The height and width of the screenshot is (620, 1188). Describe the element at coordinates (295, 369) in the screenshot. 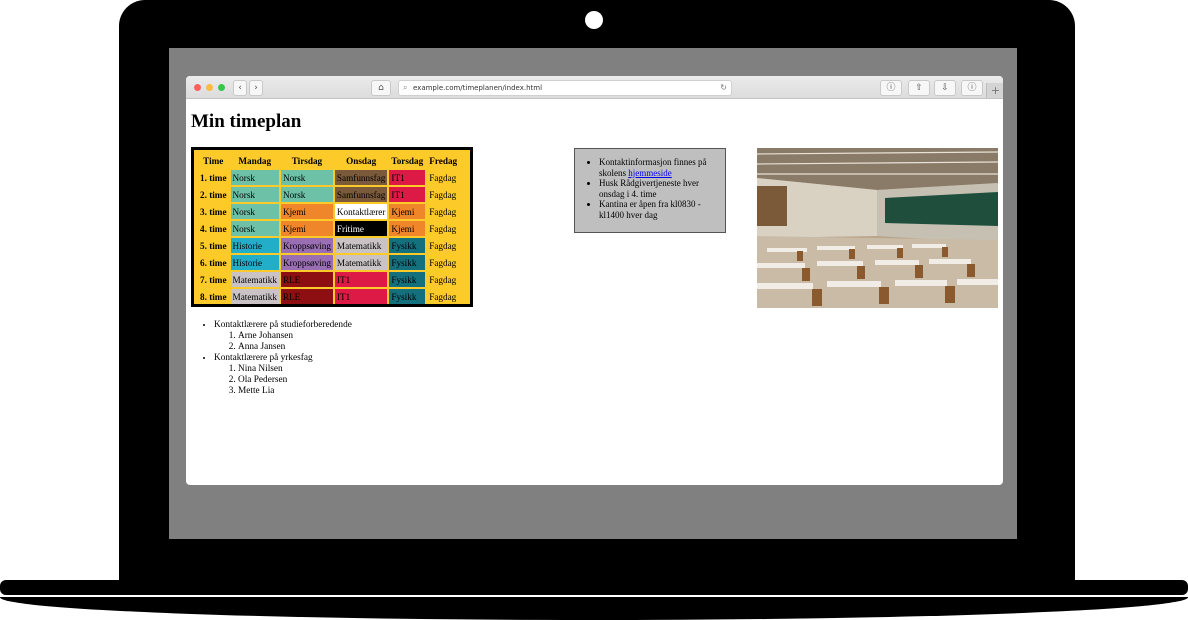

I see `contact-name: Nina Nilsen` at that location.